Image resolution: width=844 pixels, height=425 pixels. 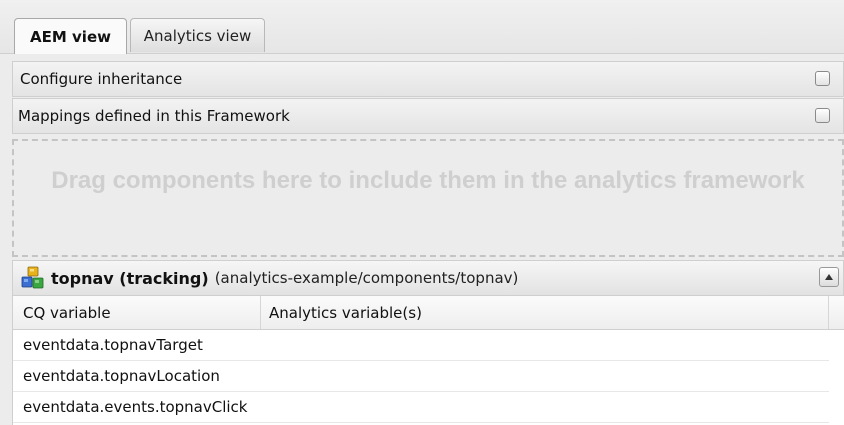 What do you see at coordinates (130, 278) in the screenshot?
I see `component-title: topnav (tracking)` at bounding box center [130, 278].